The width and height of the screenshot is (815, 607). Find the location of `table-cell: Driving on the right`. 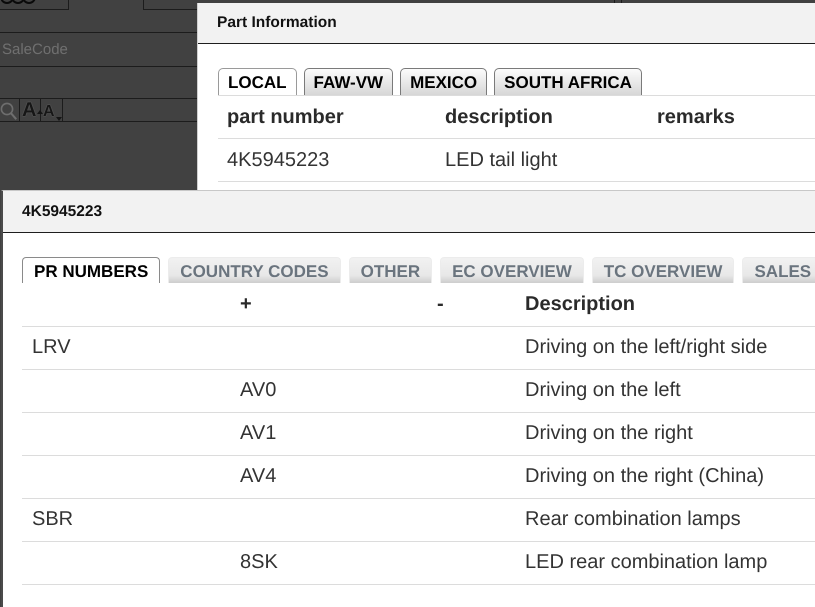

table-cell: Driving on the right is located at coordinates (665, 433).